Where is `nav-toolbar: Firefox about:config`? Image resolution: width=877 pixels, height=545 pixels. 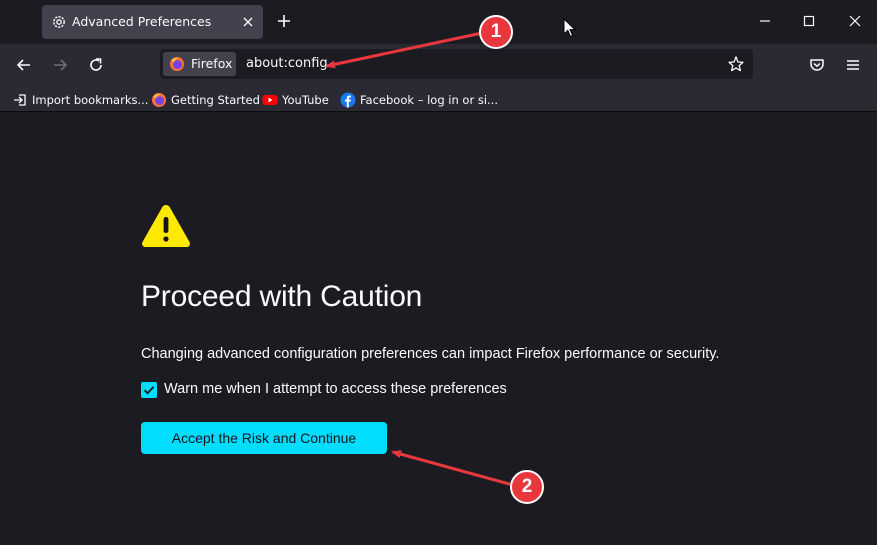
nav-toolbar: Firefox about:config is located at coordinates (438, 65).